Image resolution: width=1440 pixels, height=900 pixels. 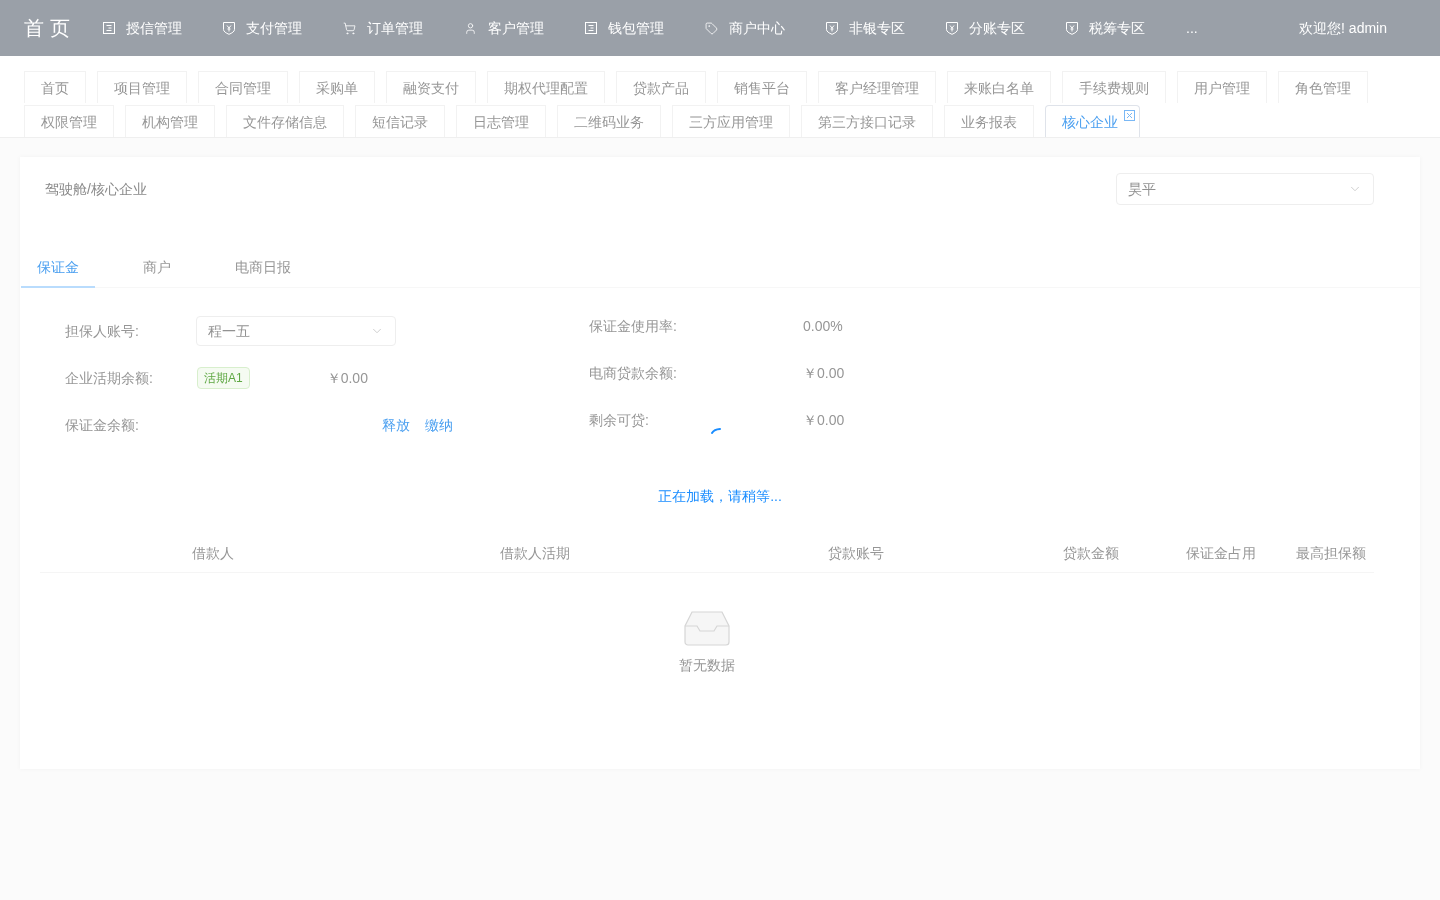 I want to click on page-tab: 来账白名单, so click(x=999, y=87).